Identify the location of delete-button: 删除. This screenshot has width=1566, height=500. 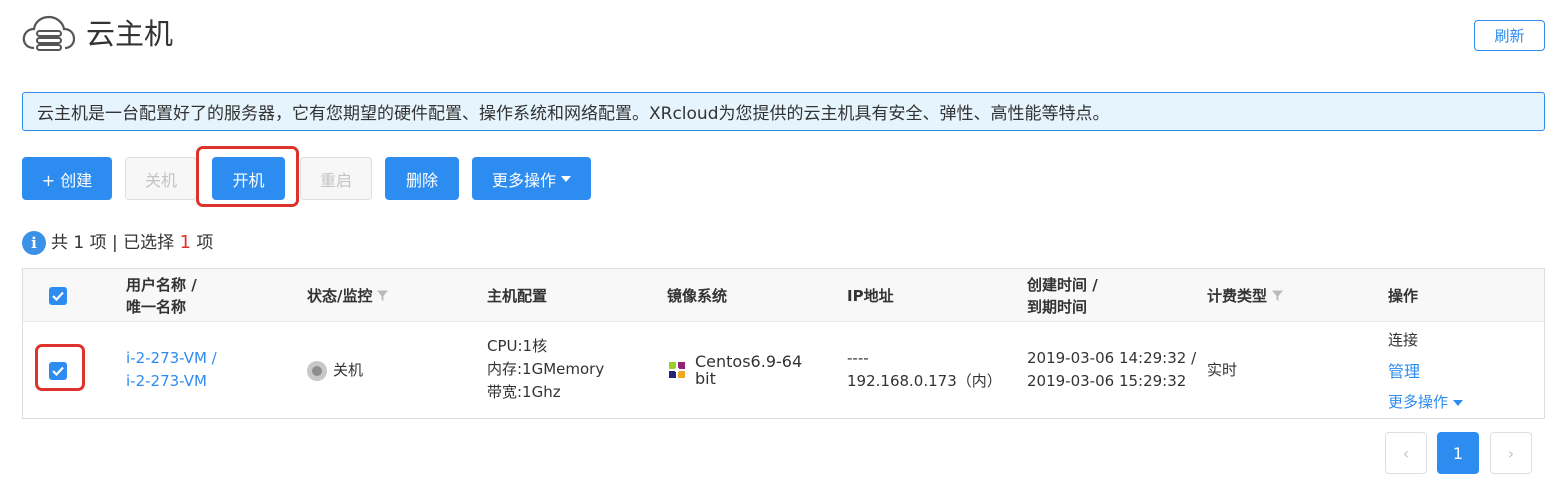
(422, 178).